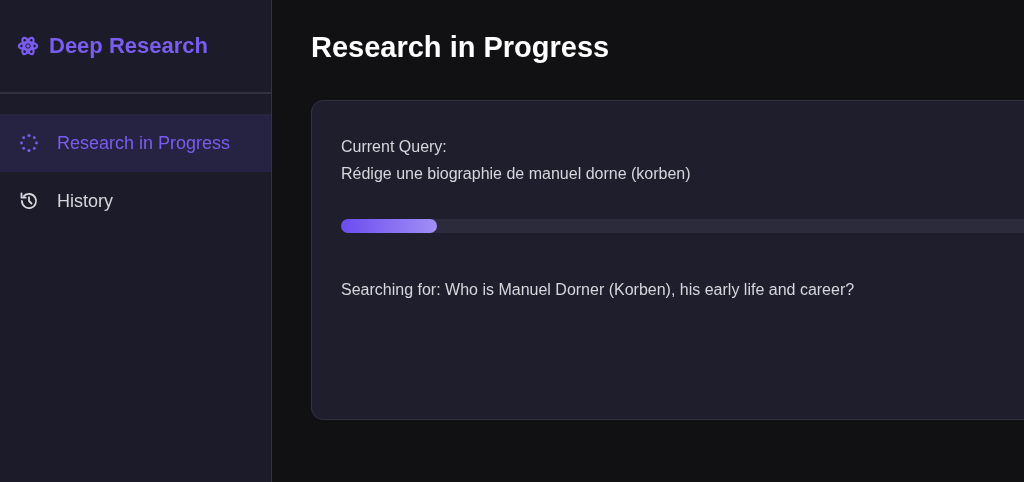 The image size is (1024, 482). Describe the element at coordinates (29, 143) in the screenshot. I see `loading-icon` at that location.